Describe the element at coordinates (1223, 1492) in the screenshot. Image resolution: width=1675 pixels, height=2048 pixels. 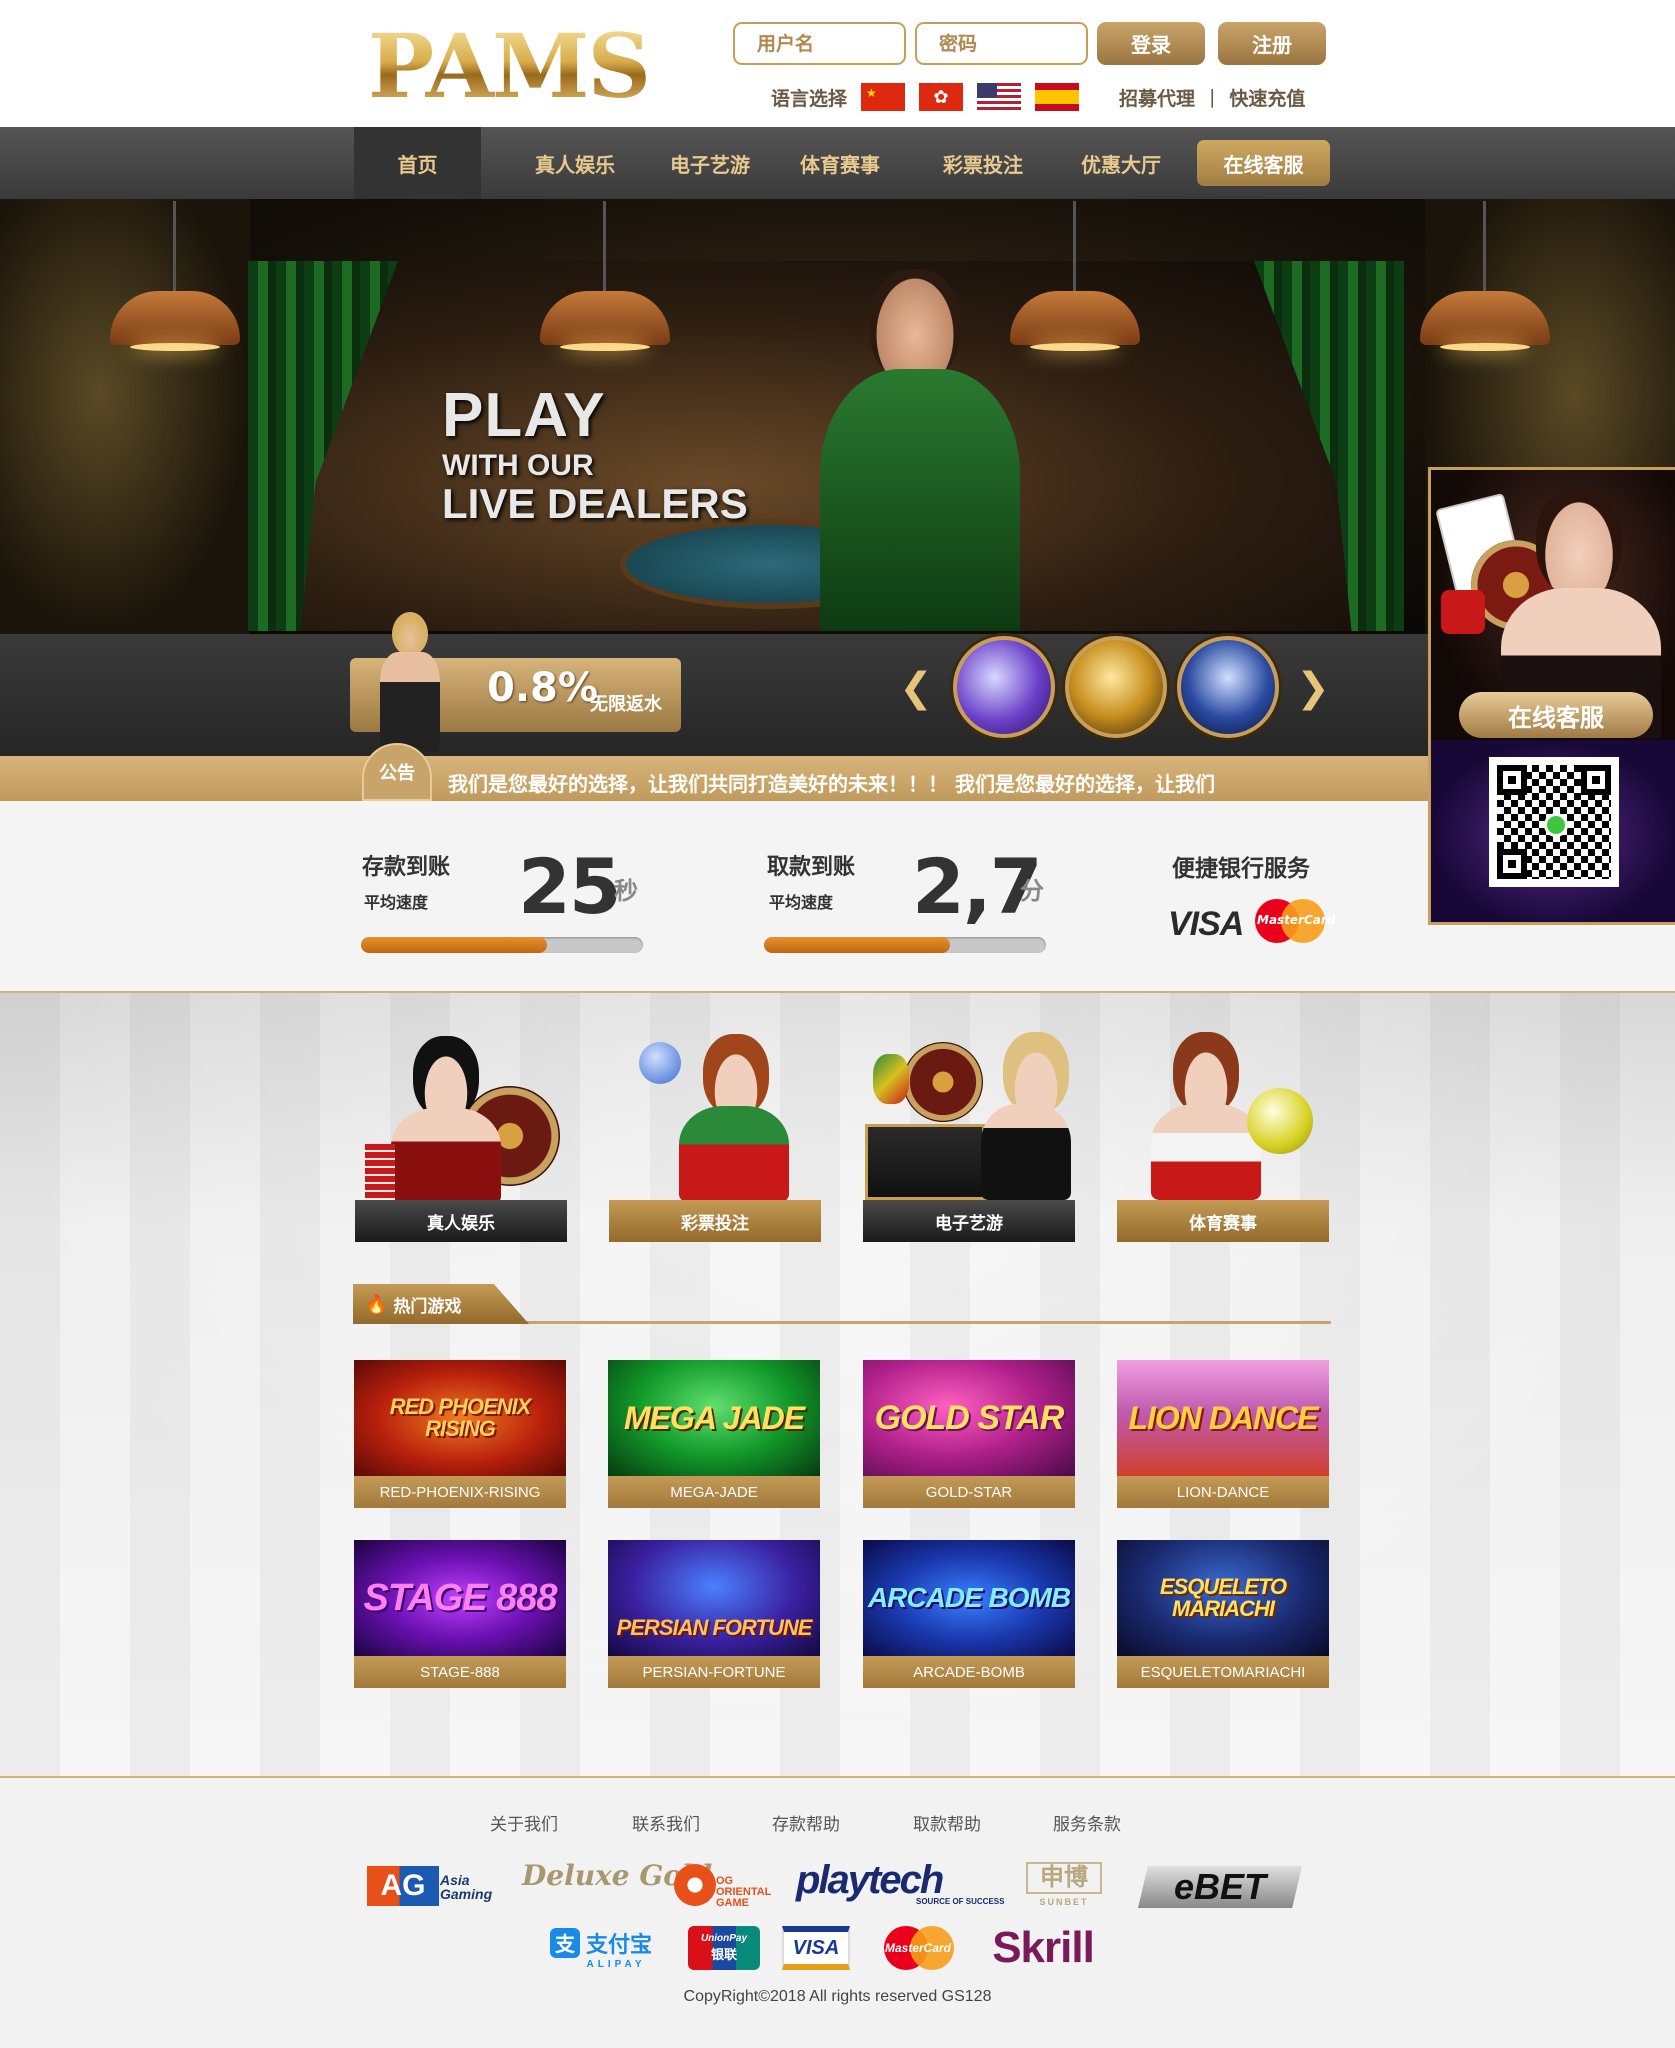
I see `game-label: LION-DANCE` at that location.